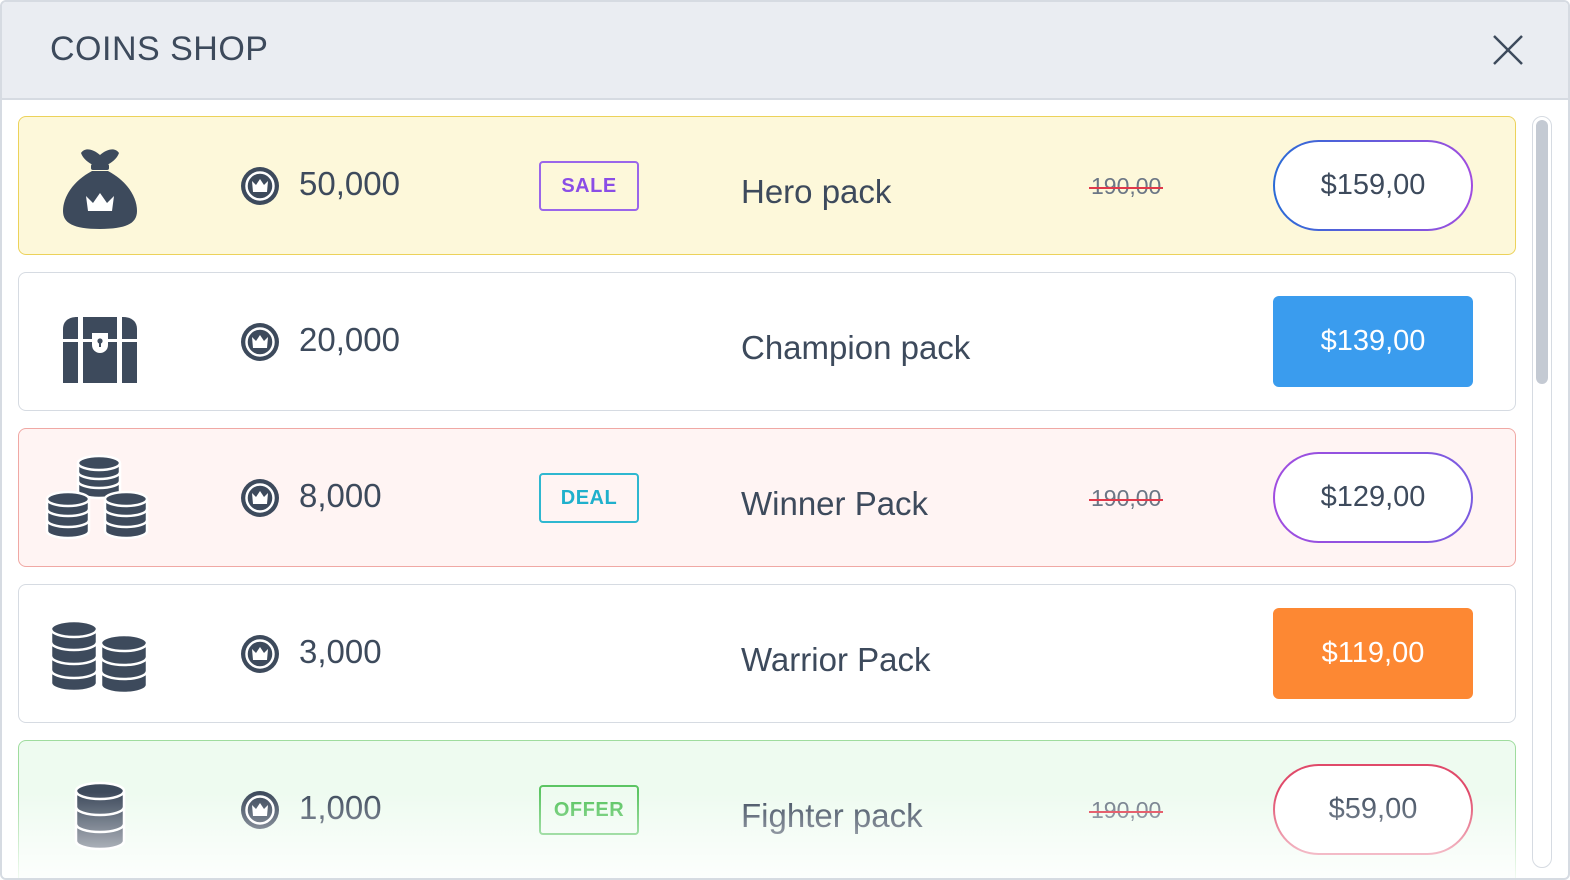 Image resolution: width=1570 pixels, height=880 pixels. Describe the element at coordinates (340, 807) in the screenshot. I see `coin-amount: 1,000` at that location.